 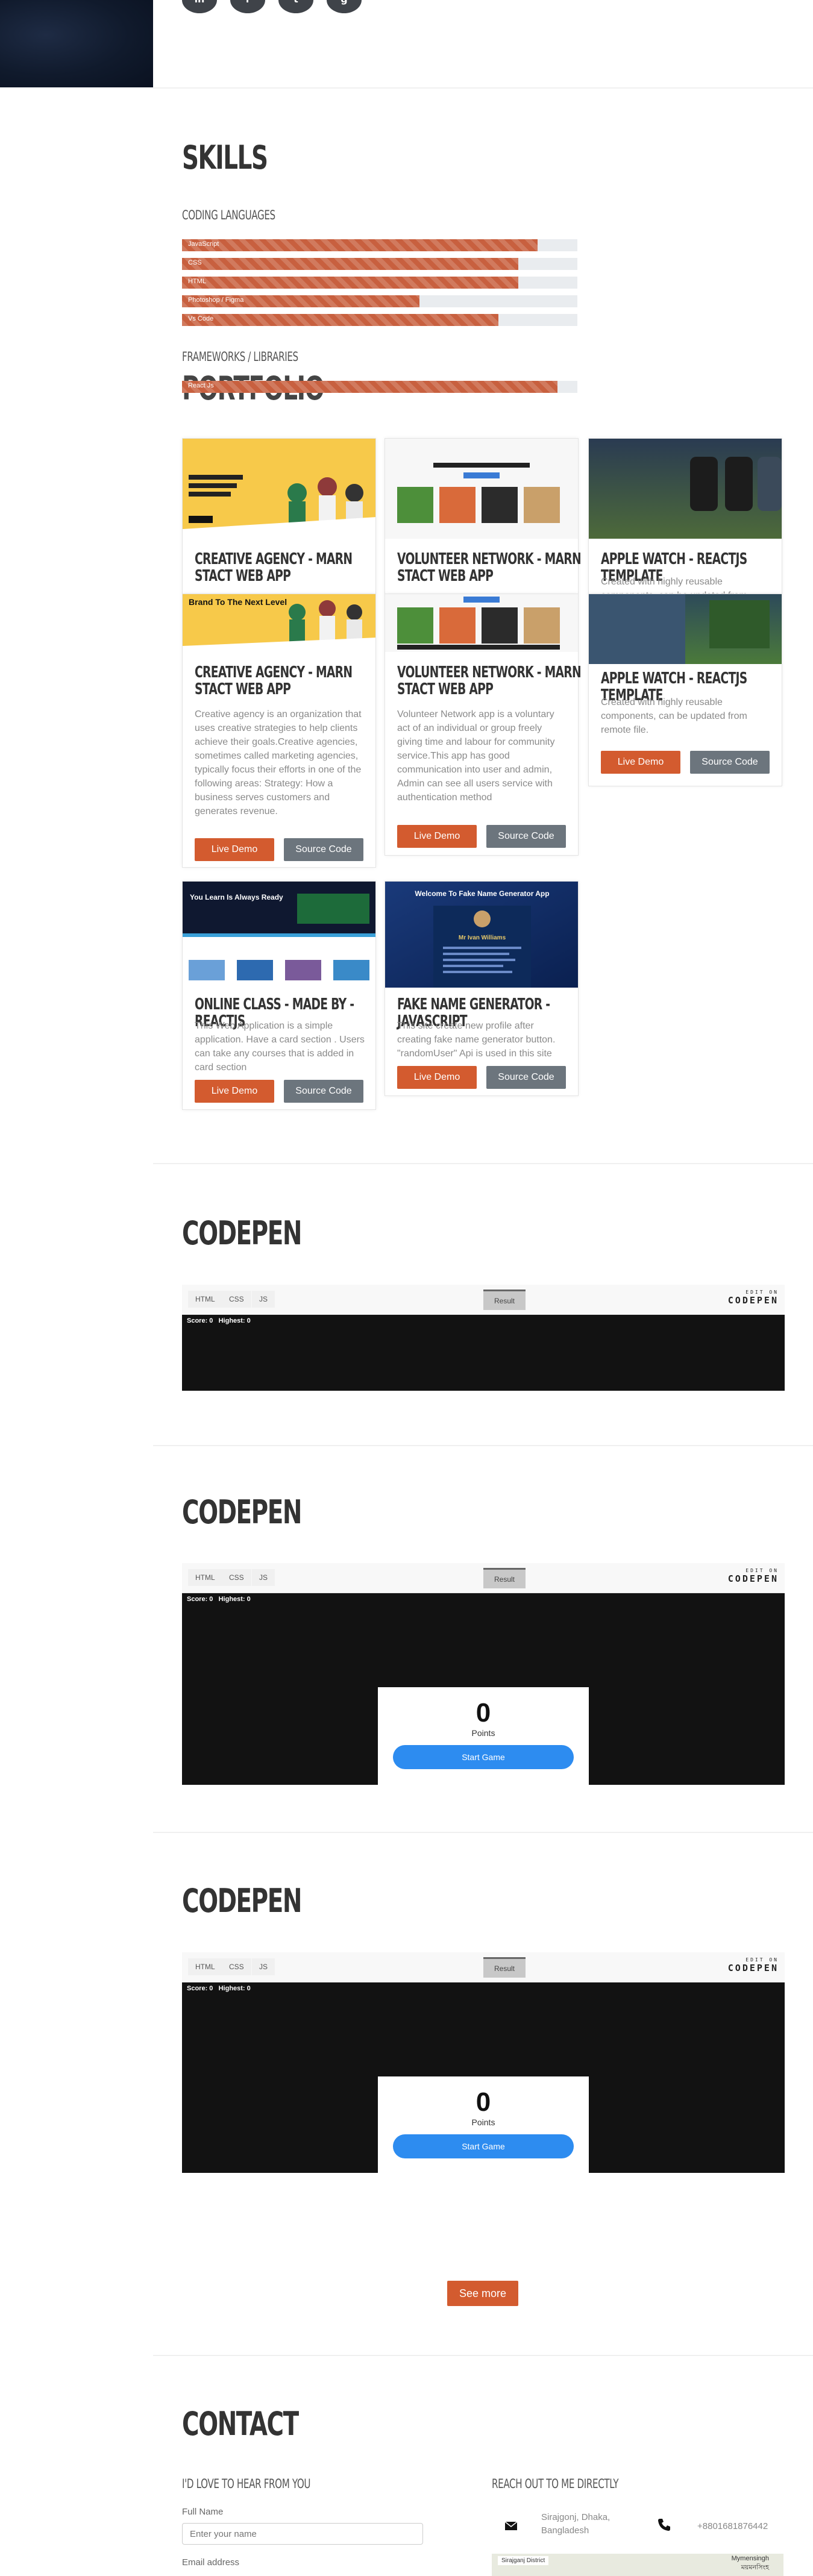 I want to click on thumbnail-name: Mr Ivan Williams, so click(x=482, y=938).